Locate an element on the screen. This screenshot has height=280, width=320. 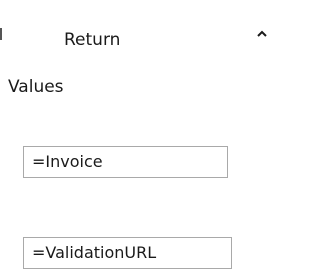
section-title: Return is located at coordinates (92, 40).